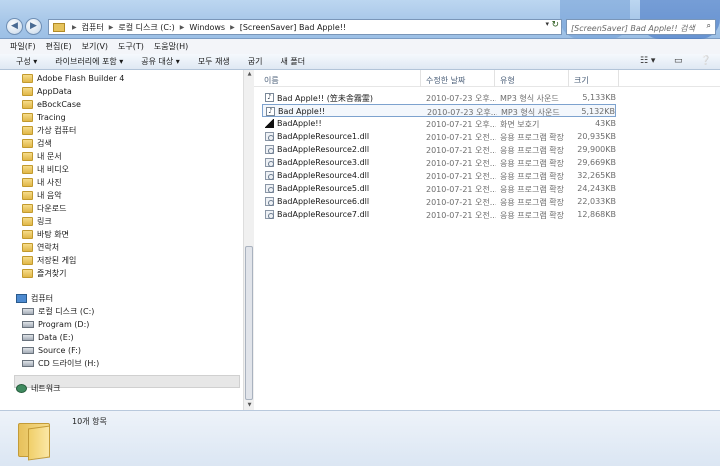 The height and width of the screenshot is (466, 720). I want to click on nav-item-ebockcase: eBockCase, so click(51, 104).